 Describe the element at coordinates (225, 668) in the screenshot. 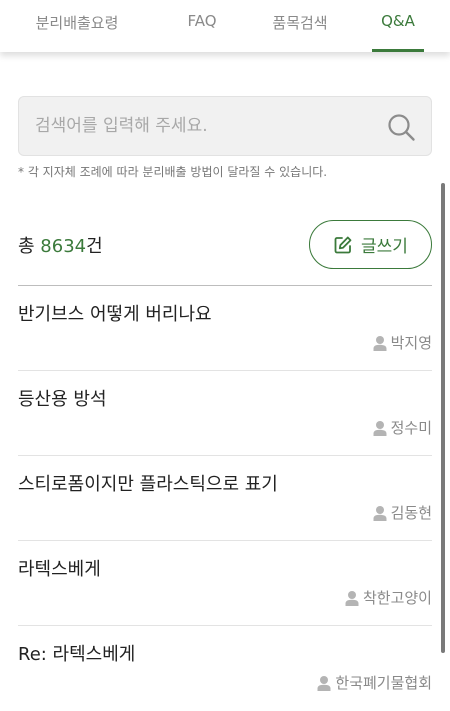

I see `list-item: Re: 라텍스베게 한국폐기물협회` at that location.